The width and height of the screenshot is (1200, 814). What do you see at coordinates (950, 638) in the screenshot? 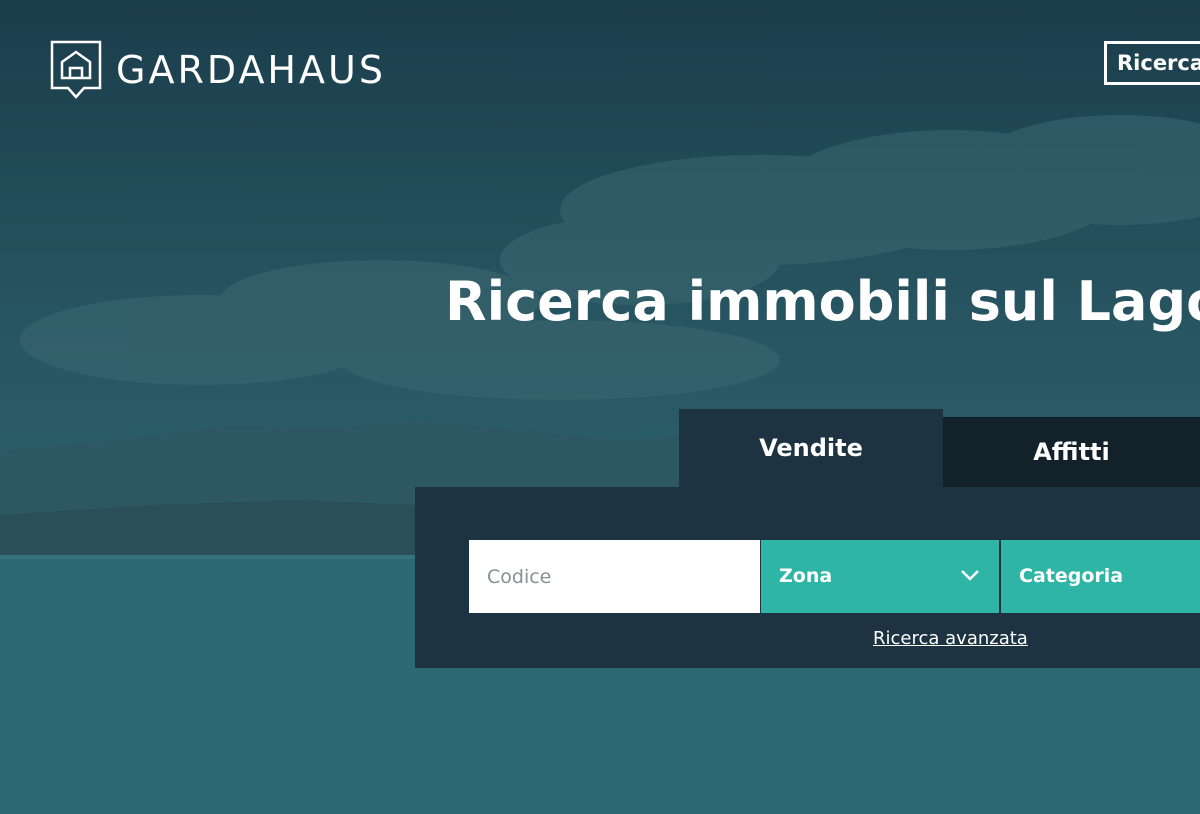
I see `advanced-search-link: Ricerca avanzata` at bounding box center [950, 638].